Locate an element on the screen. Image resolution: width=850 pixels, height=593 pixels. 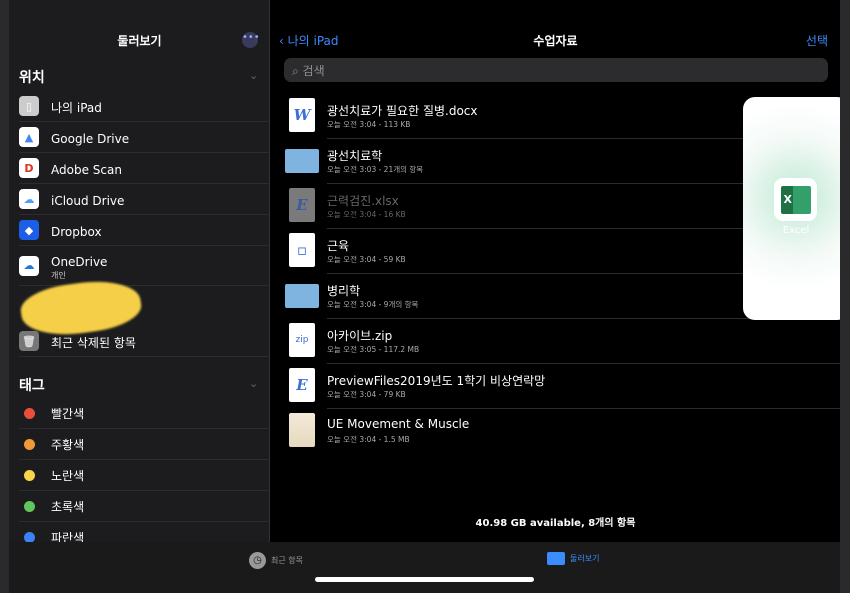
adobe-scan-icon: D is located at coordinates (29, 168).